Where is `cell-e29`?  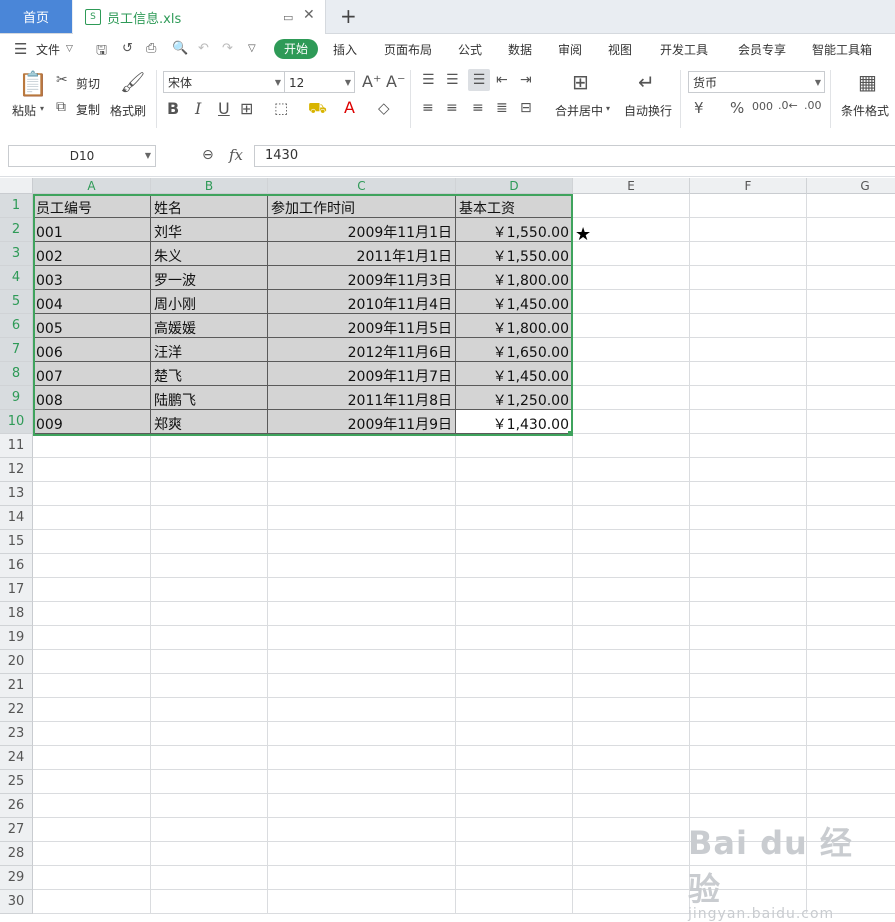
cell-e29 is located at coordinates (631, 878).